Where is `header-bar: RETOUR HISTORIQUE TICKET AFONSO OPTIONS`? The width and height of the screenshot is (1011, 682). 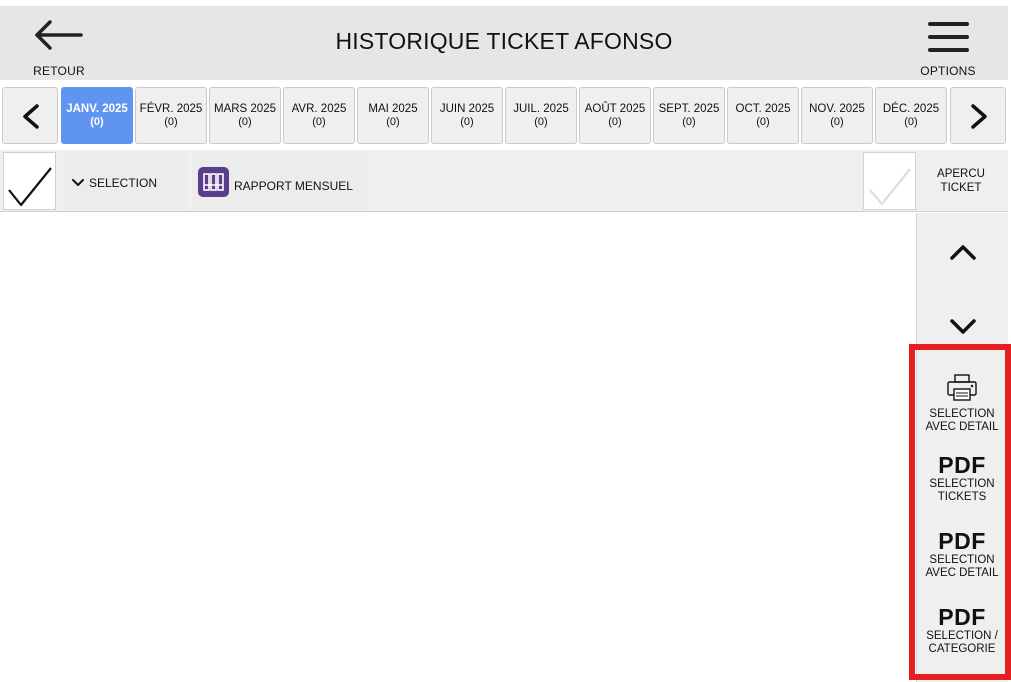
header-bar: RETOUR HISTORIQUE TICKET AFONSO OPTIONS is located at coordinates (504, 40).